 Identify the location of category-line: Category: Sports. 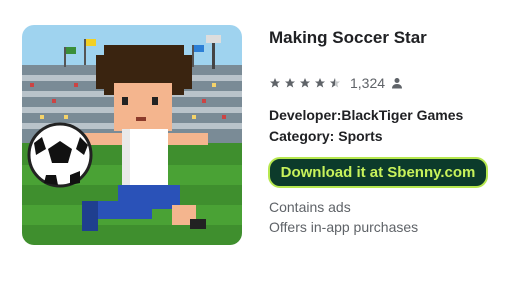
(326, 136).